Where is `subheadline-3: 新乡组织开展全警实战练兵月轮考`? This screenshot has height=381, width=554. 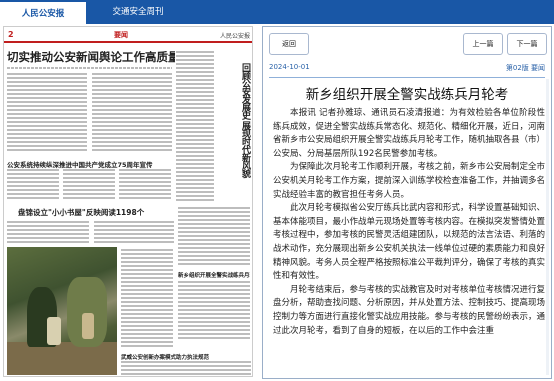 subheadline-3: 新乡组织开展全警实战练兵月轮考 is located at coordinates (214, 275).